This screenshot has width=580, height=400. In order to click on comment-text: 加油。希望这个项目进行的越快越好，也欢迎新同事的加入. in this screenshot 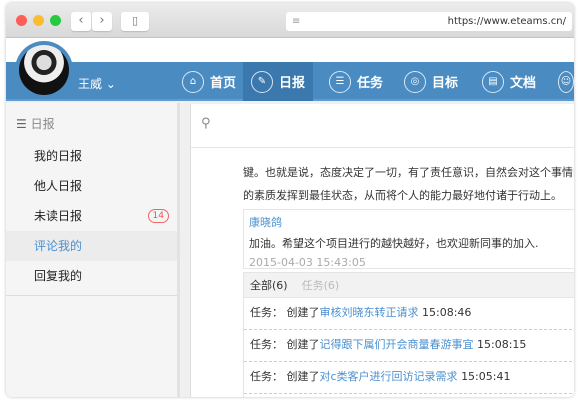, I will do `click(394, 243)`.